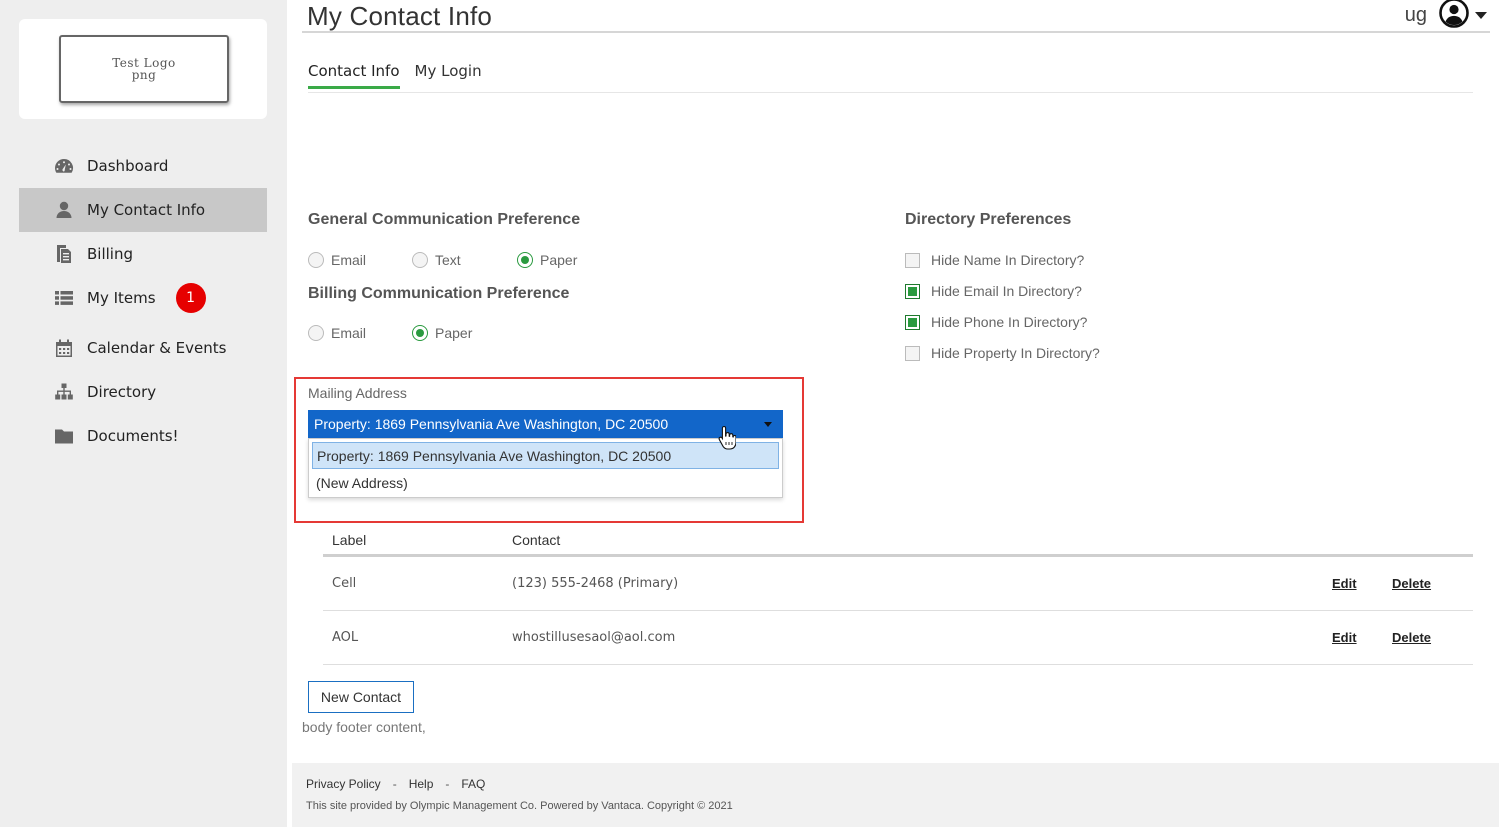 This screenshot has width=1499, height=827. I want to click on dashboard-icon, so click(64, 166).